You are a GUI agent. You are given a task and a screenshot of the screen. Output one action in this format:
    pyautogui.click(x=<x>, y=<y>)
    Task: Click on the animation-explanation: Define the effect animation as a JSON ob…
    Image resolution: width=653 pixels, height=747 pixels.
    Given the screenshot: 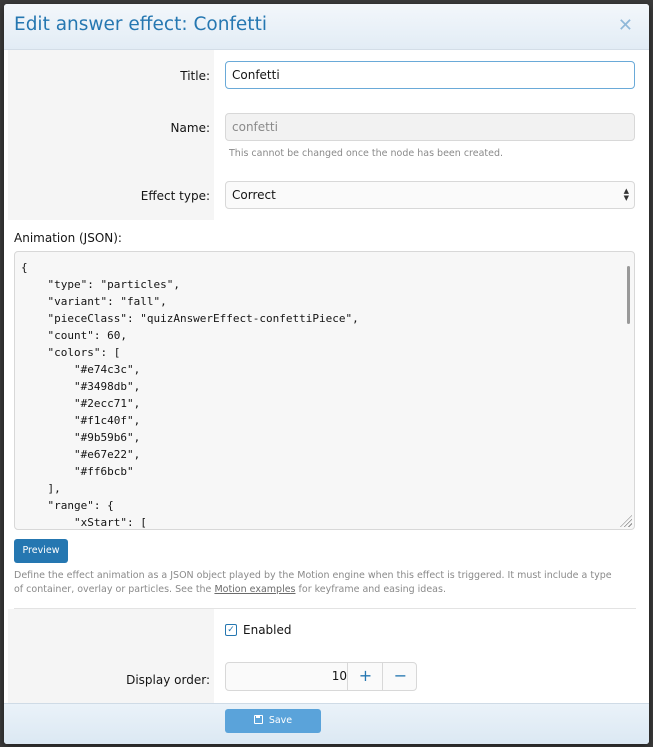 What is the action you would take?
    pyautogui.click(x=314, y=583)
    